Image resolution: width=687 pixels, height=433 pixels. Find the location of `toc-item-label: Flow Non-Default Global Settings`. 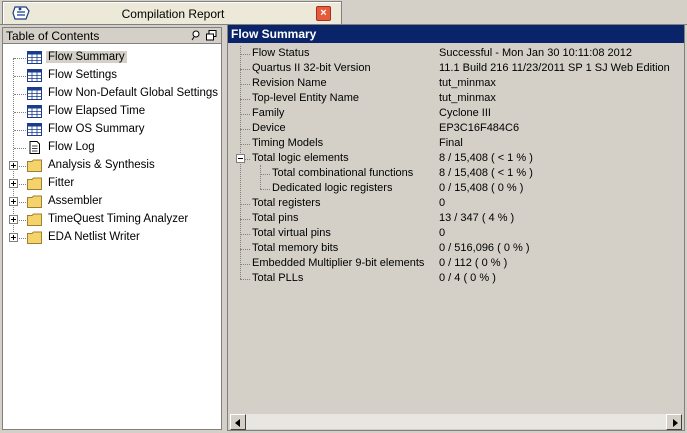

toc-item-label: Flow Non-Default Global Settings is located at coordinates (133, 93).